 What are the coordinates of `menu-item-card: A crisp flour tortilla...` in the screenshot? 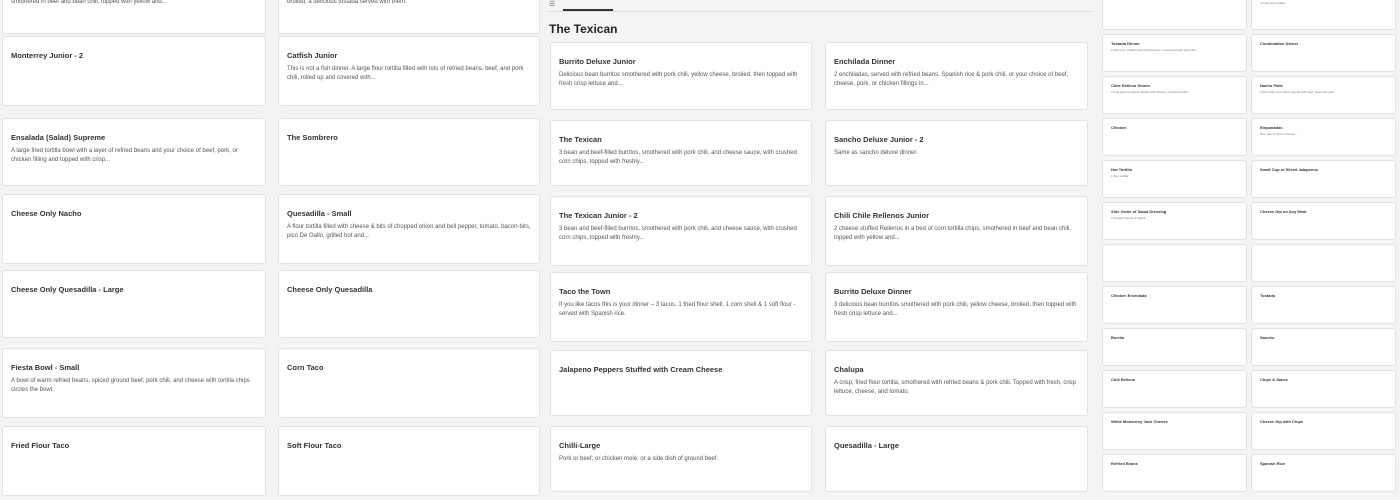 It's located at (1323, 15).